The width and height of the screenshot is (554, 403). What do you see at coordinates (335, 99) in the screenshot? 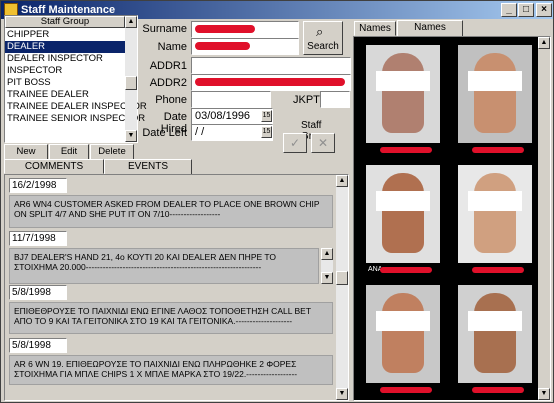
I see `jkpt-field` at bounding box center [335, 99].